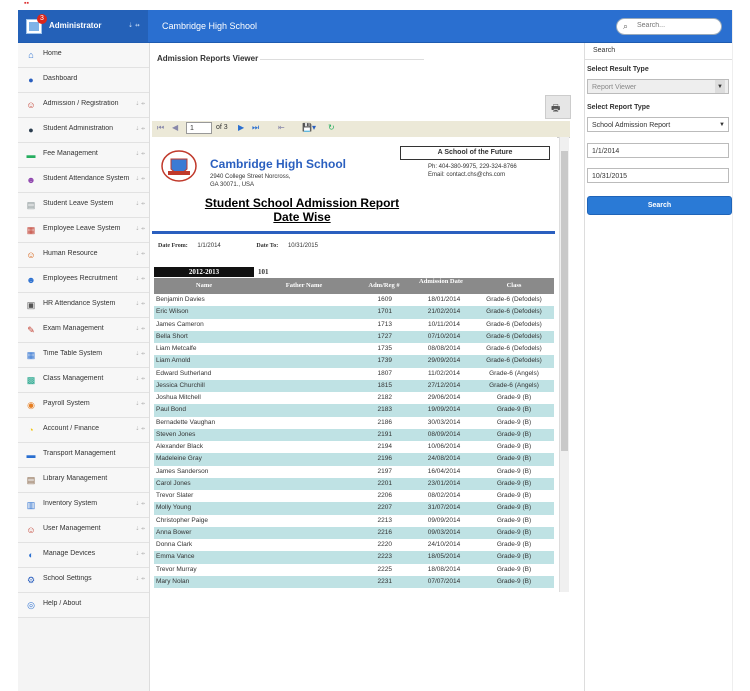  Describe the element at coordinates (42, 19) in the screenshot. I see `notification-badge: 3` at that location.